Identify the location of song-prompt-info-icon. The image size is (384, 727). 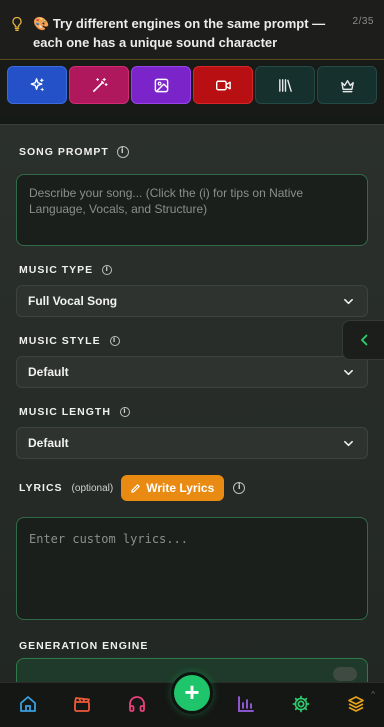
(122, 152).